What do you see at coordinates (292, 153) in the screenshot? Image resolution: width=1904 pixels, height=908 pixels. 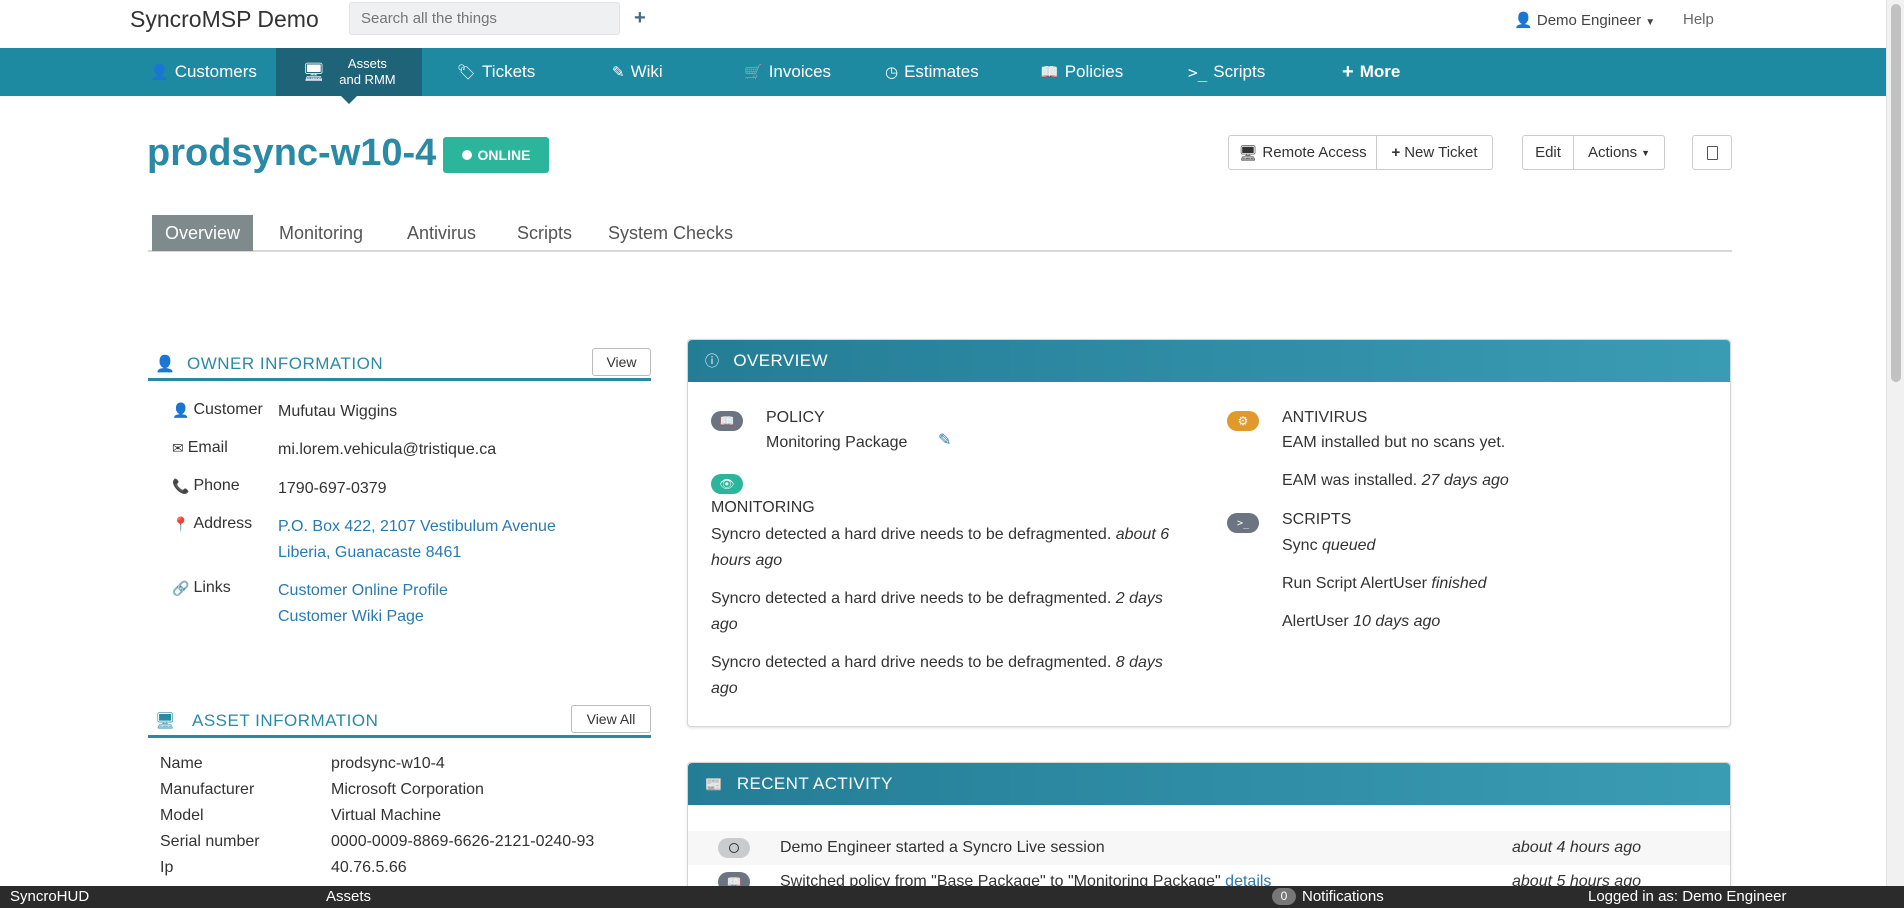 I see `page-title: prodsync-w10-4` at bounding box center [292, 153].